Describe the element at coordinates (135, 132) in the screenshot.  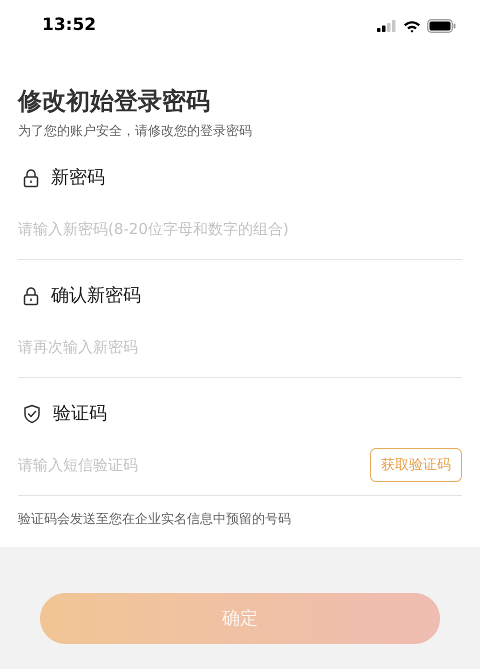
I see `page-subtitle: 为了您的账户安全，请修改您的登录密码` at that location.